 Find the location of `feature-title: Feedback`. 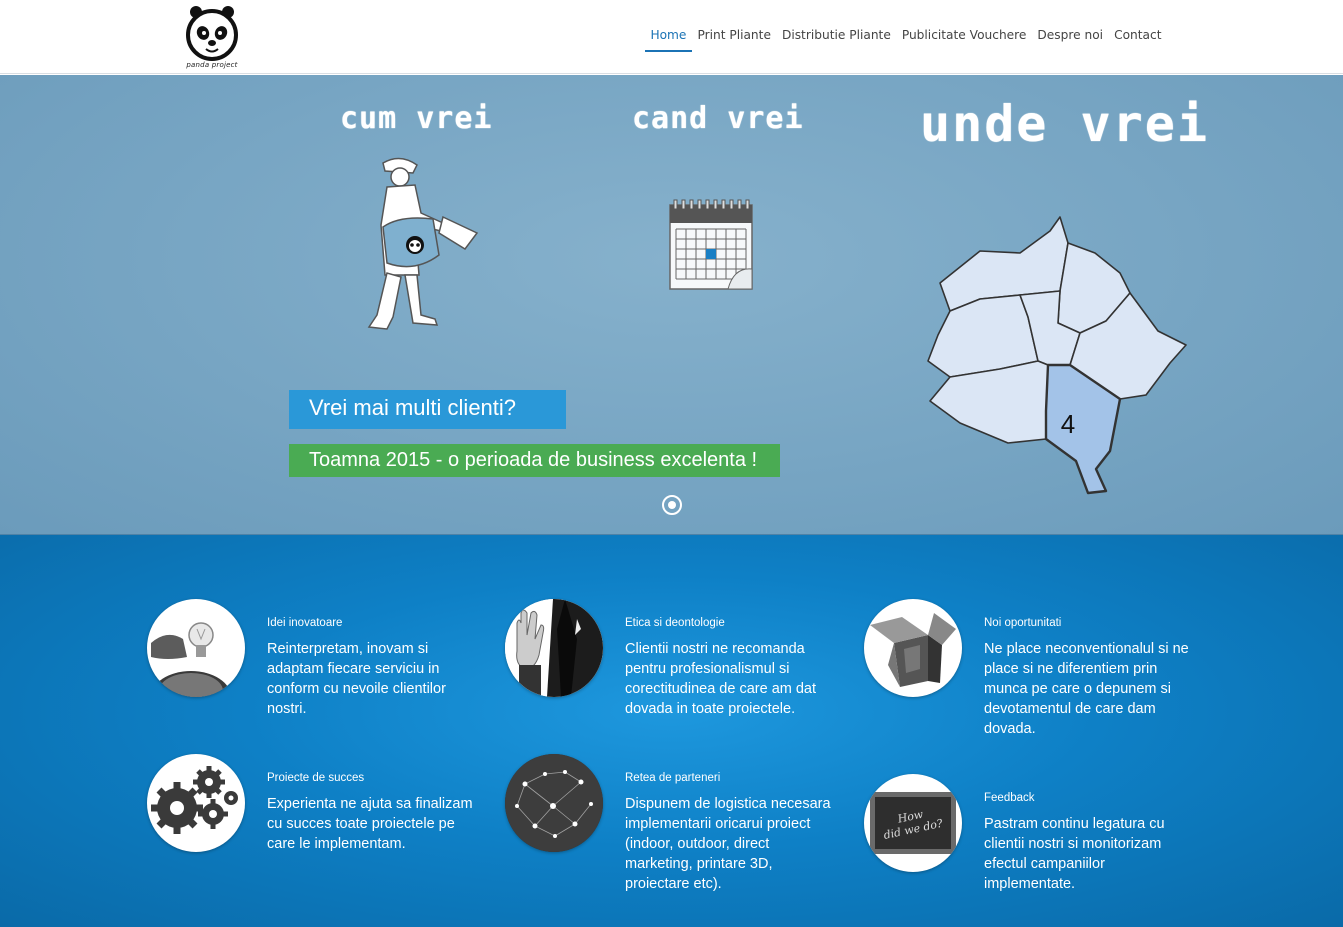

feature-title: Feedback is located at coordinates (1009, 798).